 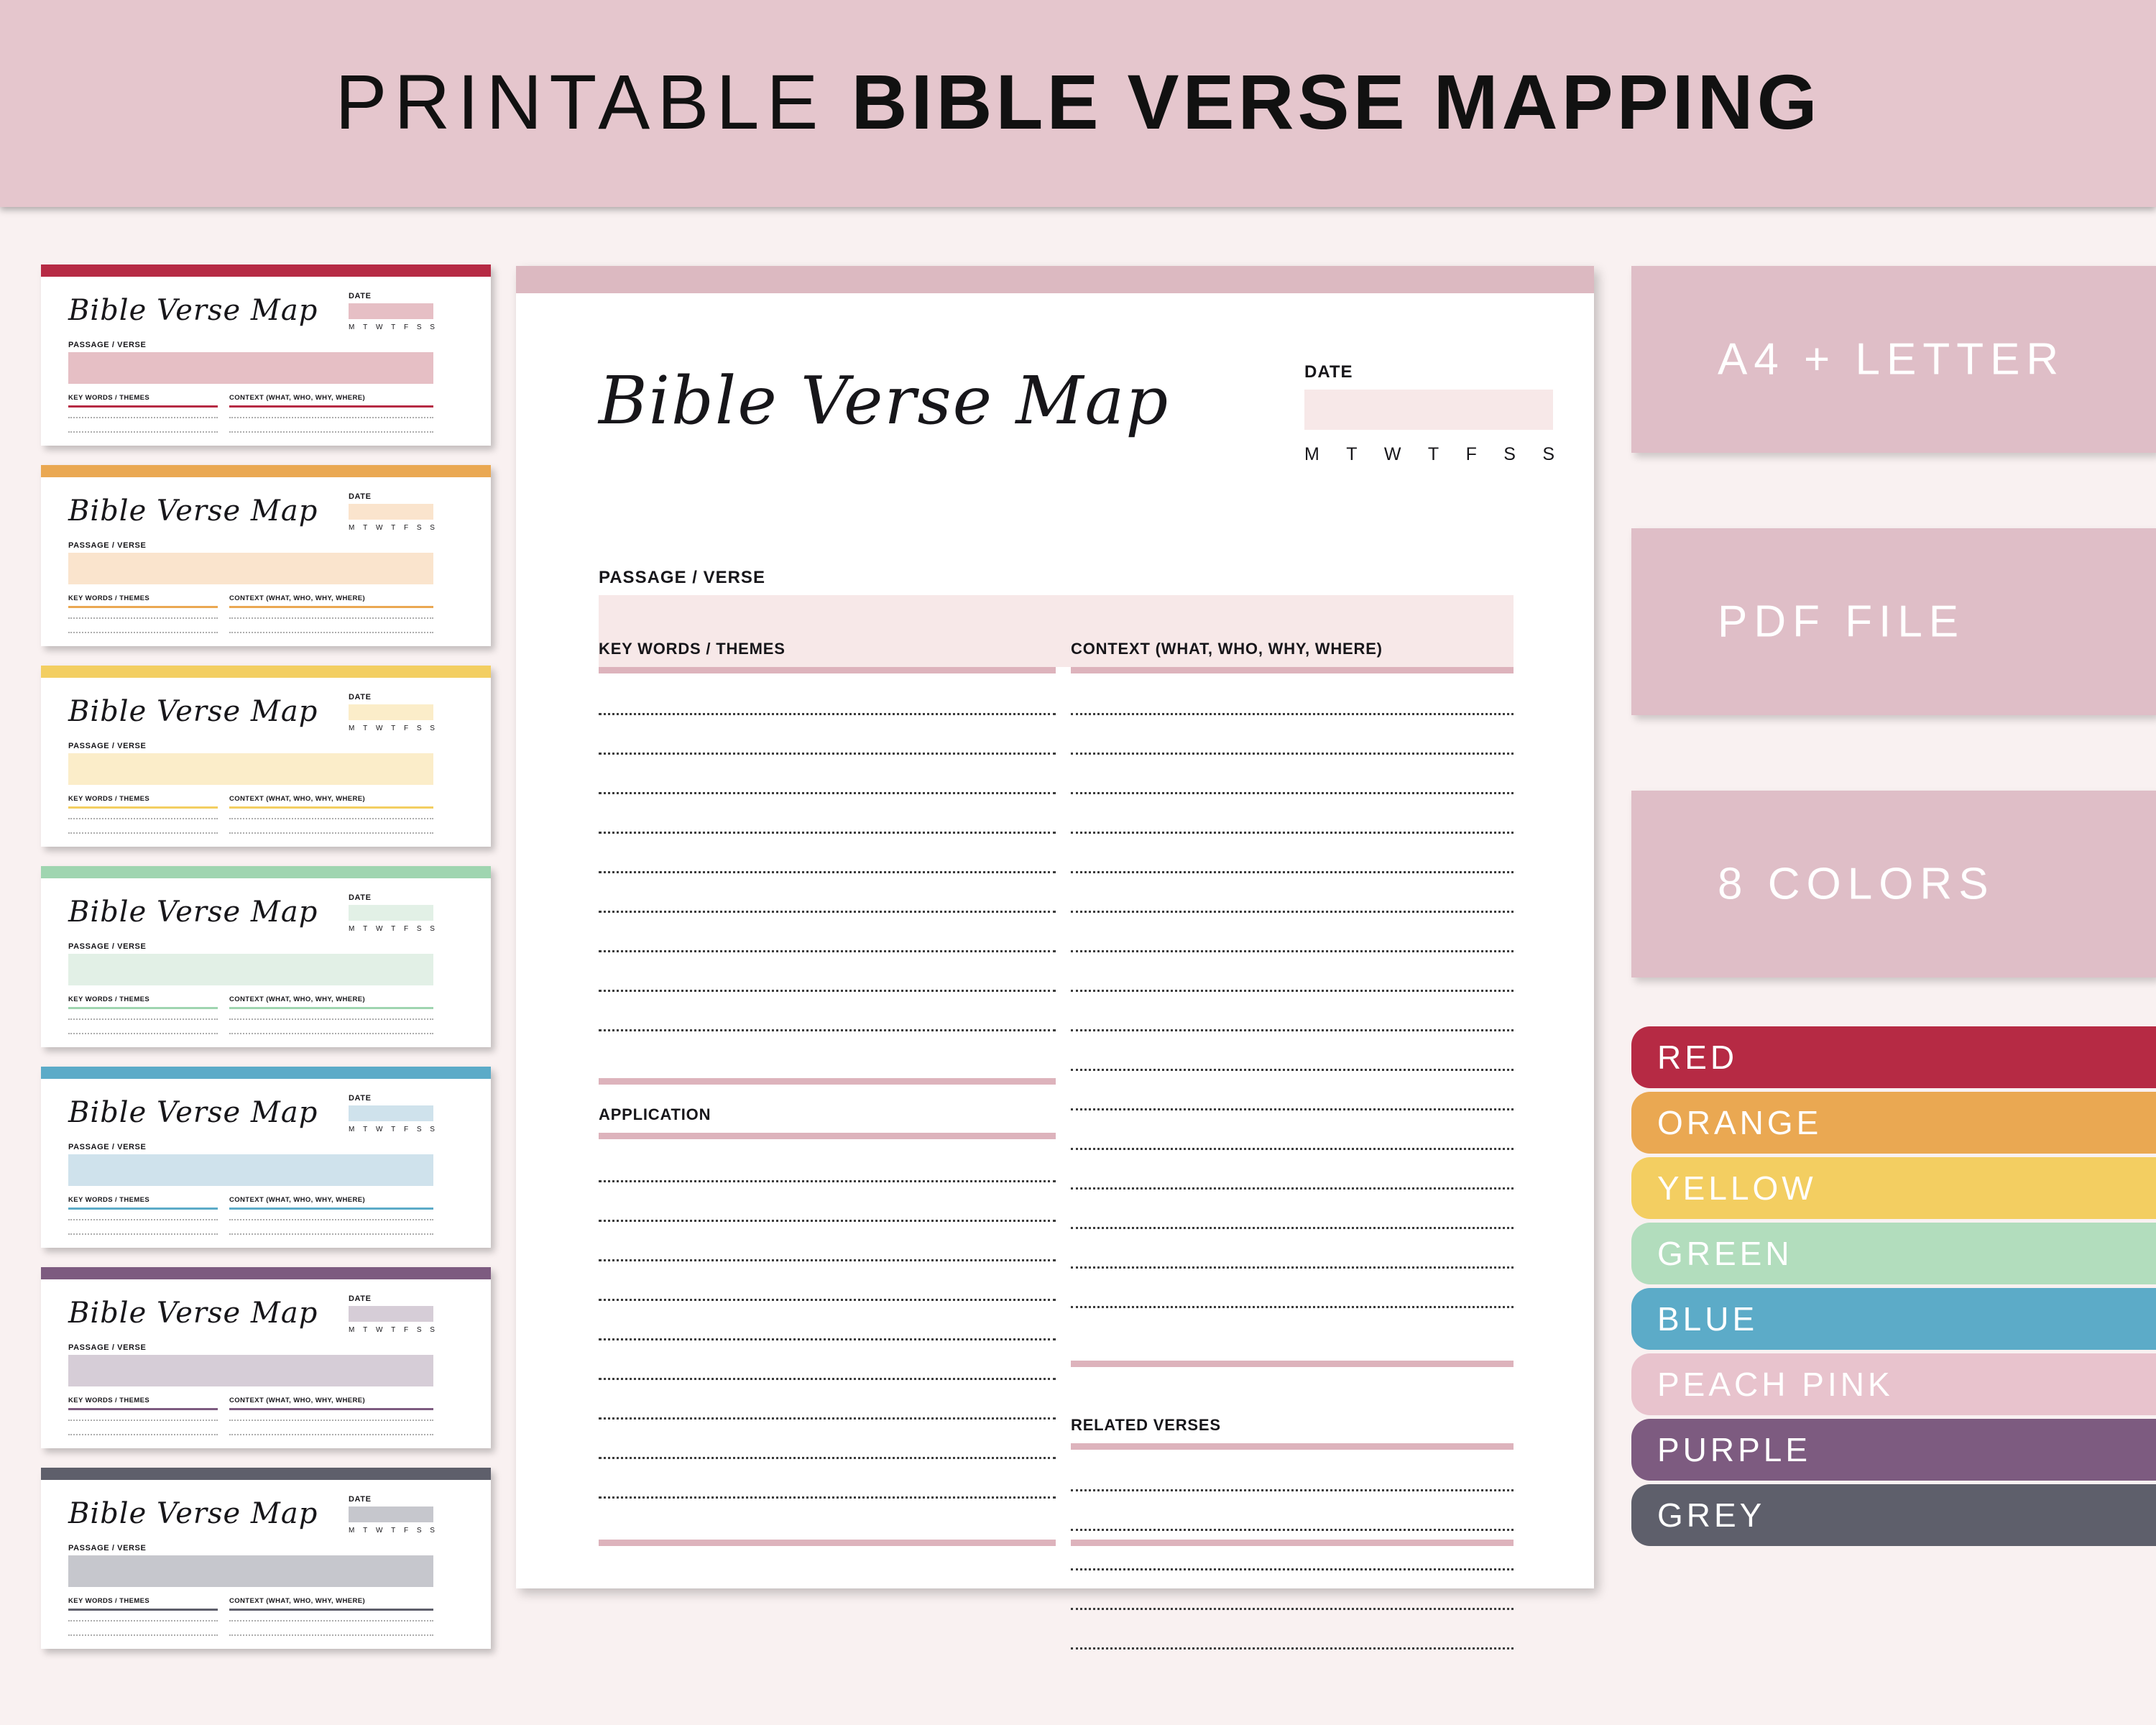 I want to click on thumbnail-weekday: T, so click(x=394, y=327).